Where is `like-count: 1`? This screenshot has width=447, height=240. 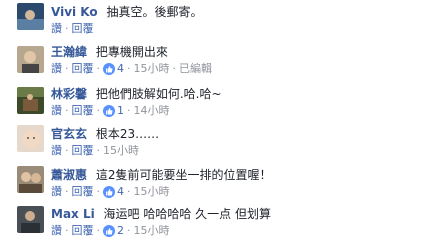 like-count: 1 is located at coordinates (113, 111).